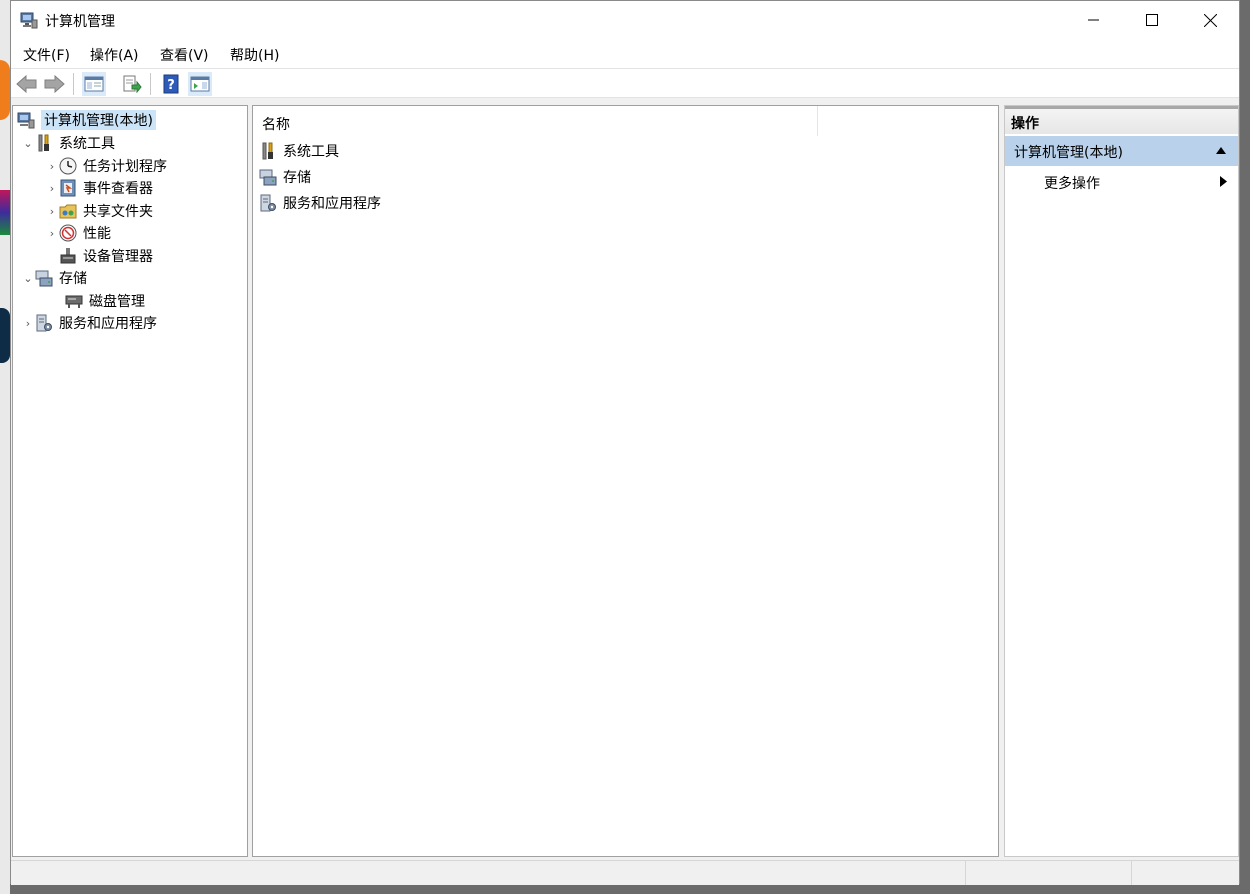 The width and height of the screenshot is (1250, 894). What do you see at coordinates (97, 234) in the screenshot?
I see `tree-item-label: 性能` at bounding box center [97, 234].